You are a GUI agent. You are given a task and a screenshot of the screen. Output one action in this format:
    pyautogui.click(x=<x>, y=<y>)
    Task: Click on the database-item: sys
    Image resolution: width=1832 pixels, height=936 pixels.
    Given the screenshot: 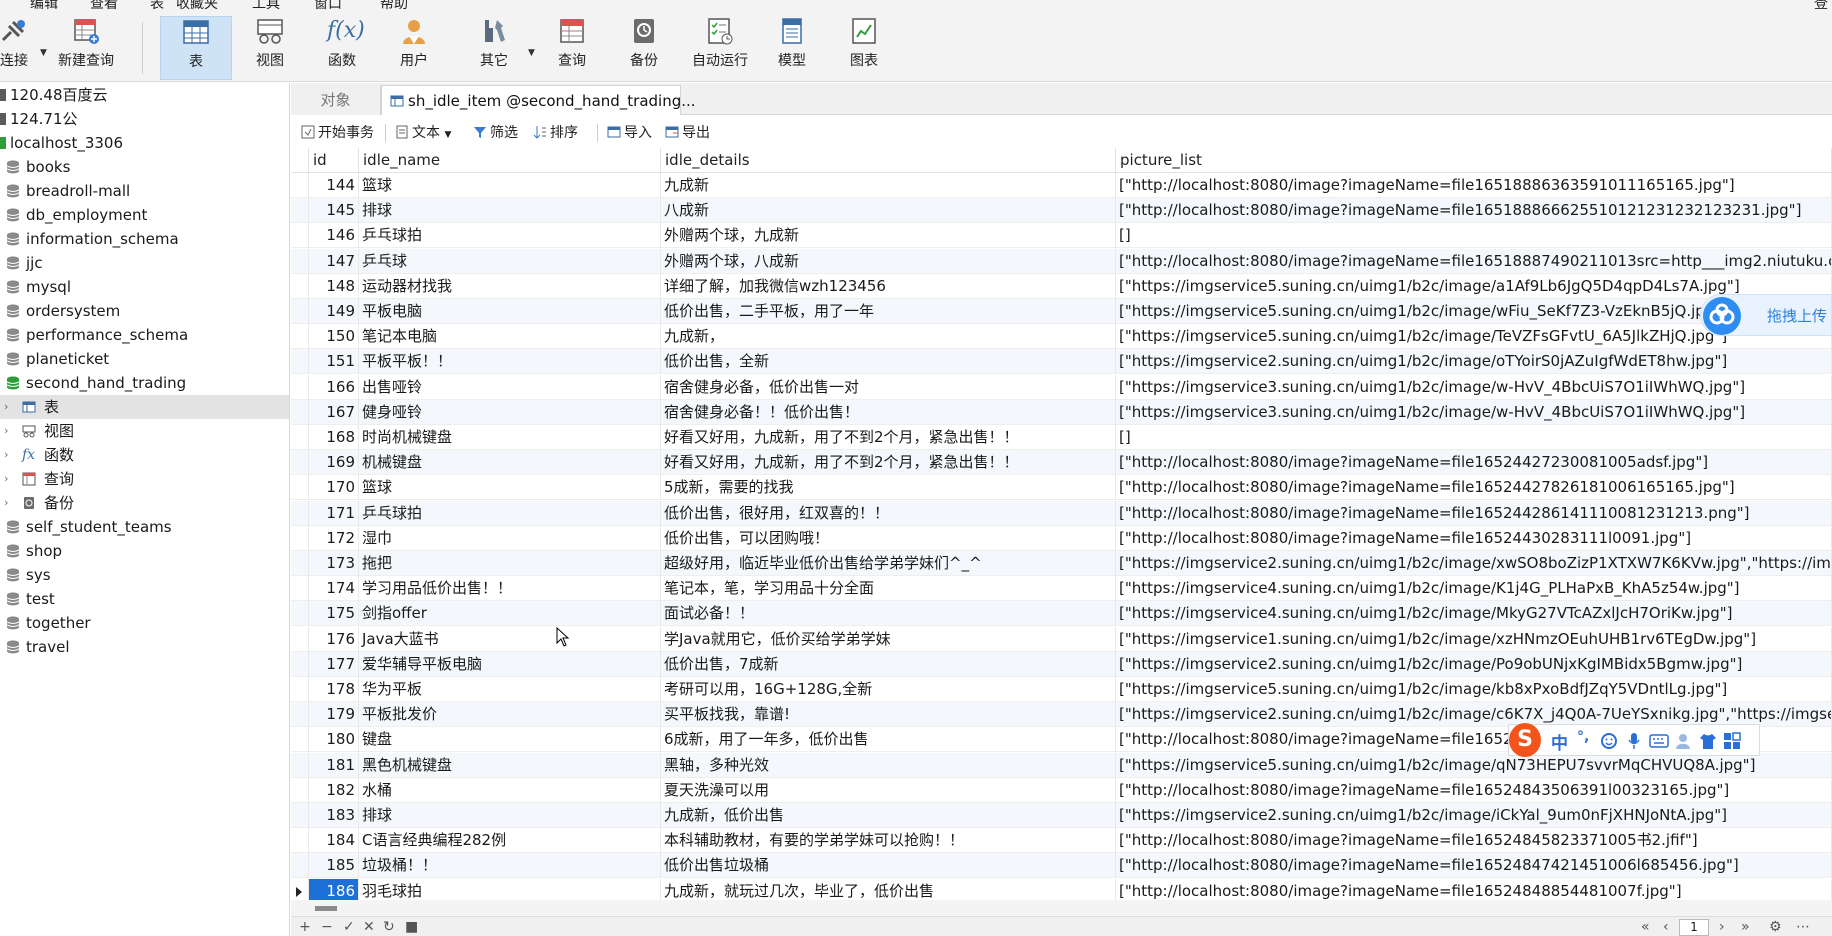 What is the action you would take?
    pyautogui.click(x=144, y=575)
    